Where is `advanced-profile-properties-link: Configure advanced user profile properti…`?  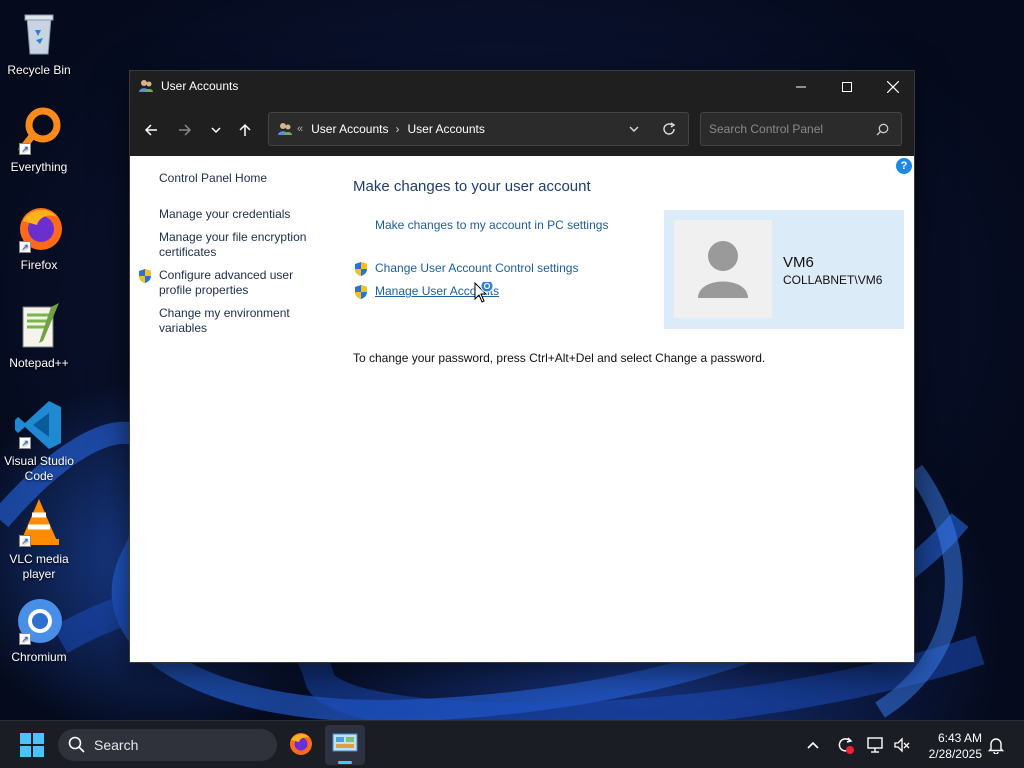 advanced-profile-properties-link: Configure advanced user profile properti… is located at coordinates (239, 283).